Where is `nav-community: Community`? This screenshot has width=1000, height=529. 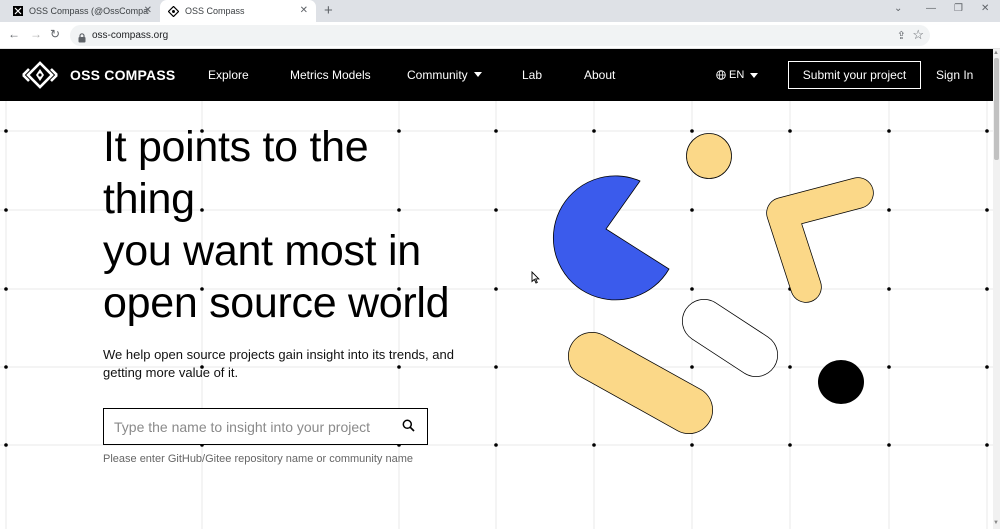
nav-community: Community is located at coordinates (444, 75).